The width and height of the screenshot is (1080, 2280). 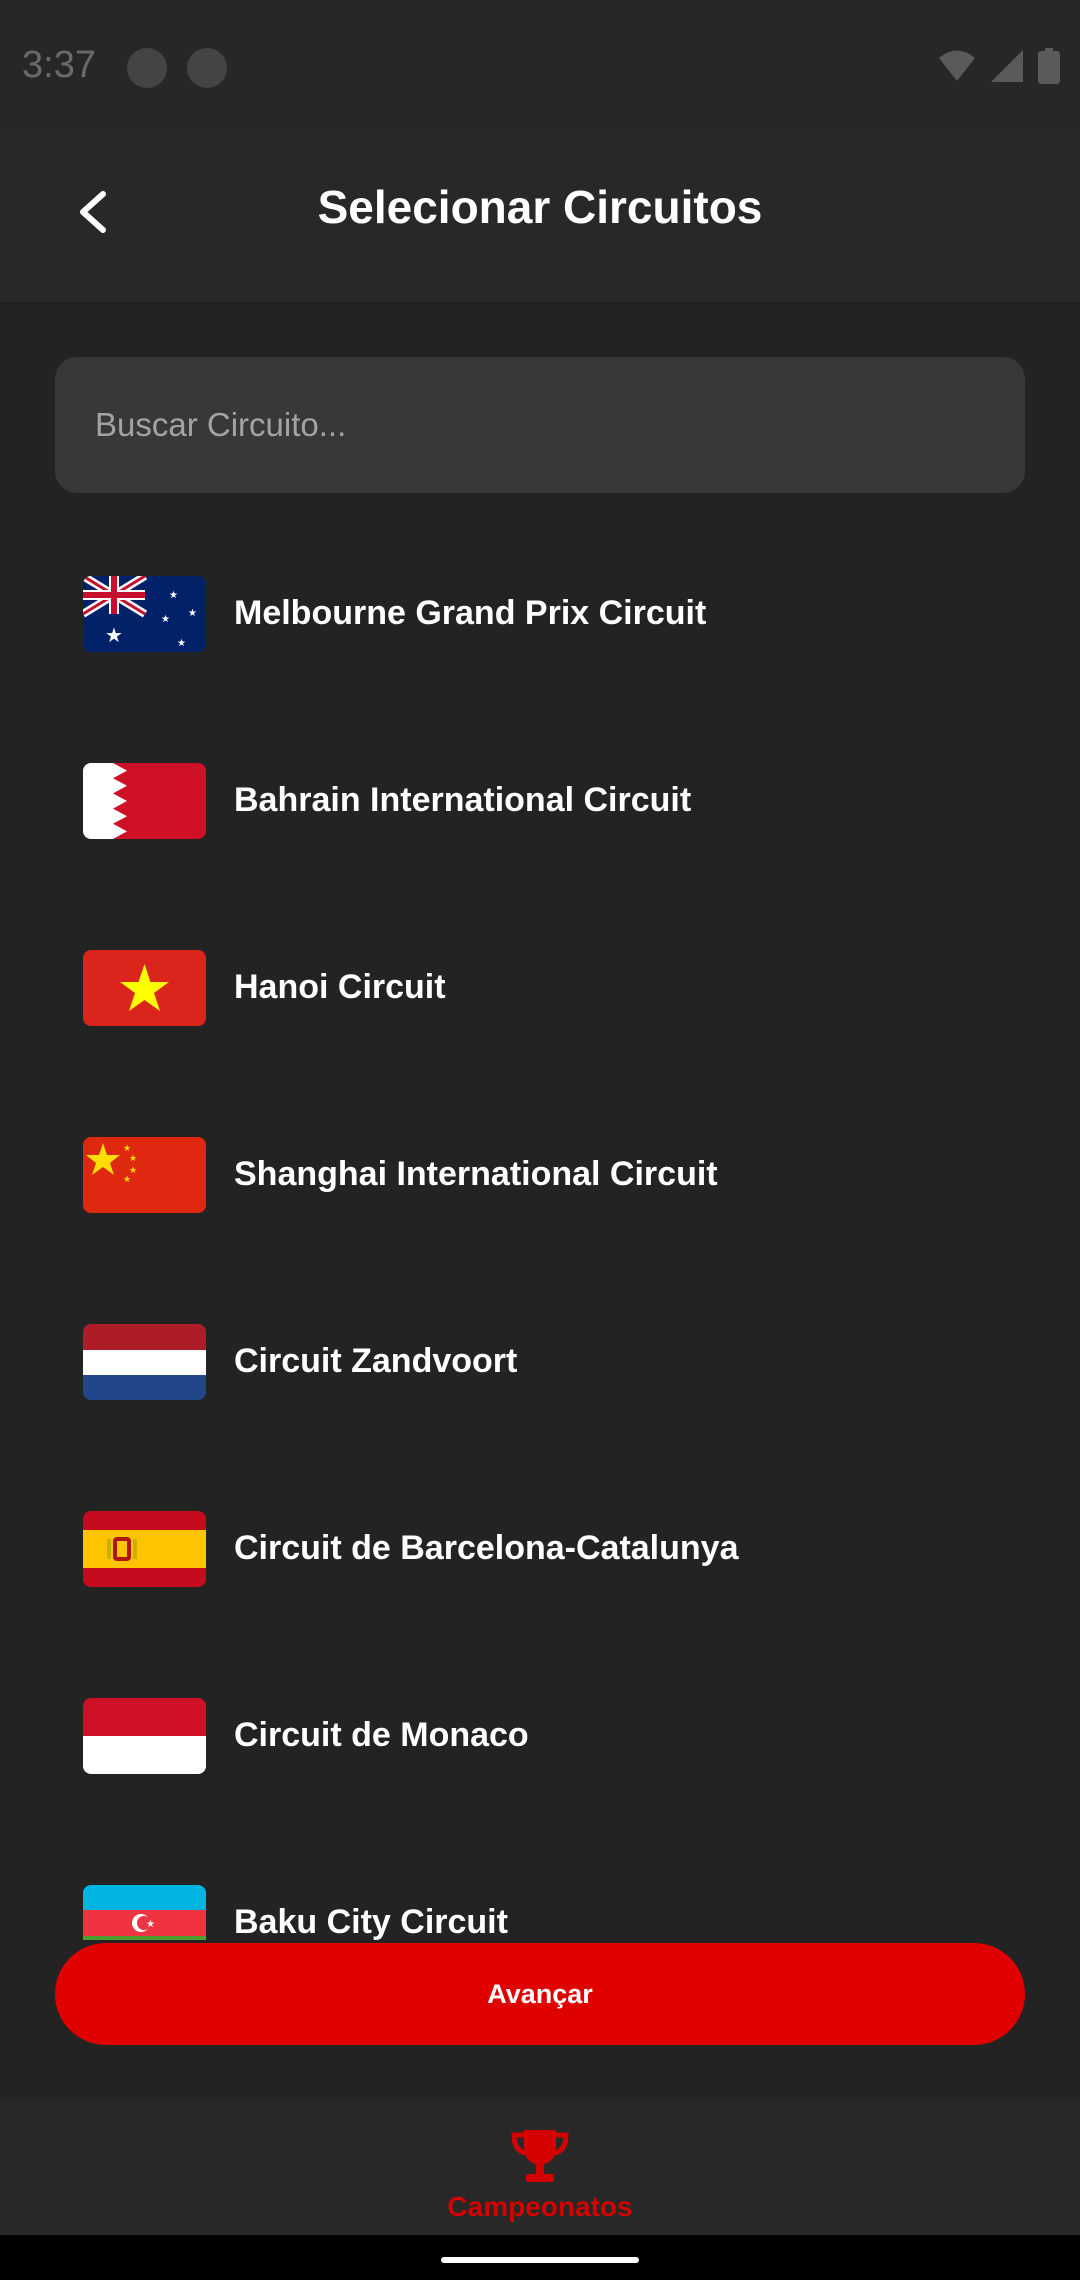 I want to click on status-time: 3:37, so click(x=59, y=65).